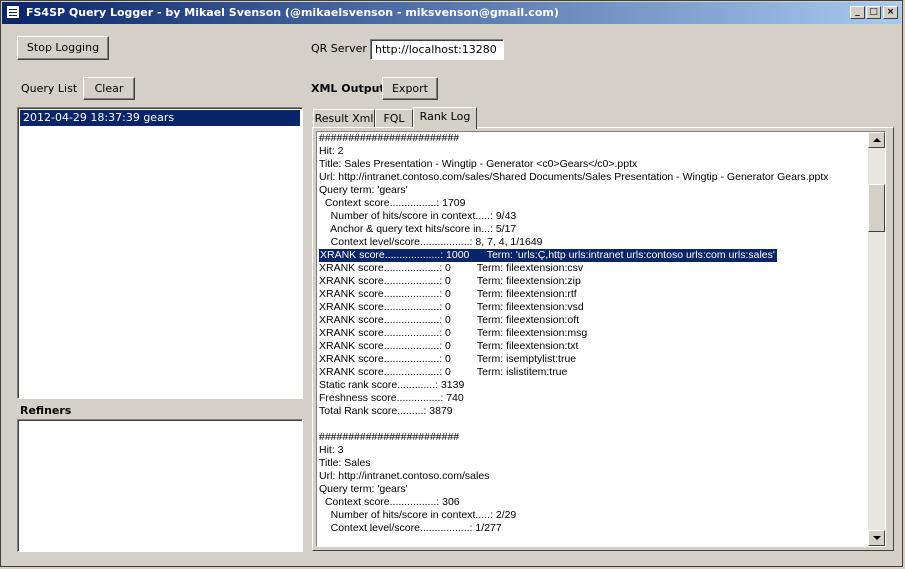 This screenshot has height=569, width=905. What do you see at coordinates (339, 48) in the screenshot?
I see `qr-server-label: QR Server` at bounding box center [339, 48].